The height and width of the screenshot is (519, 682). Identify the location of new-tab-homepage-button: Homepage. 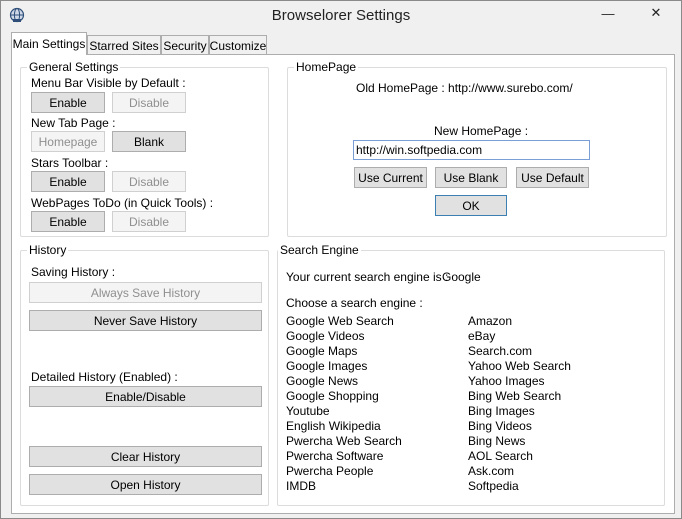
(68, 141).